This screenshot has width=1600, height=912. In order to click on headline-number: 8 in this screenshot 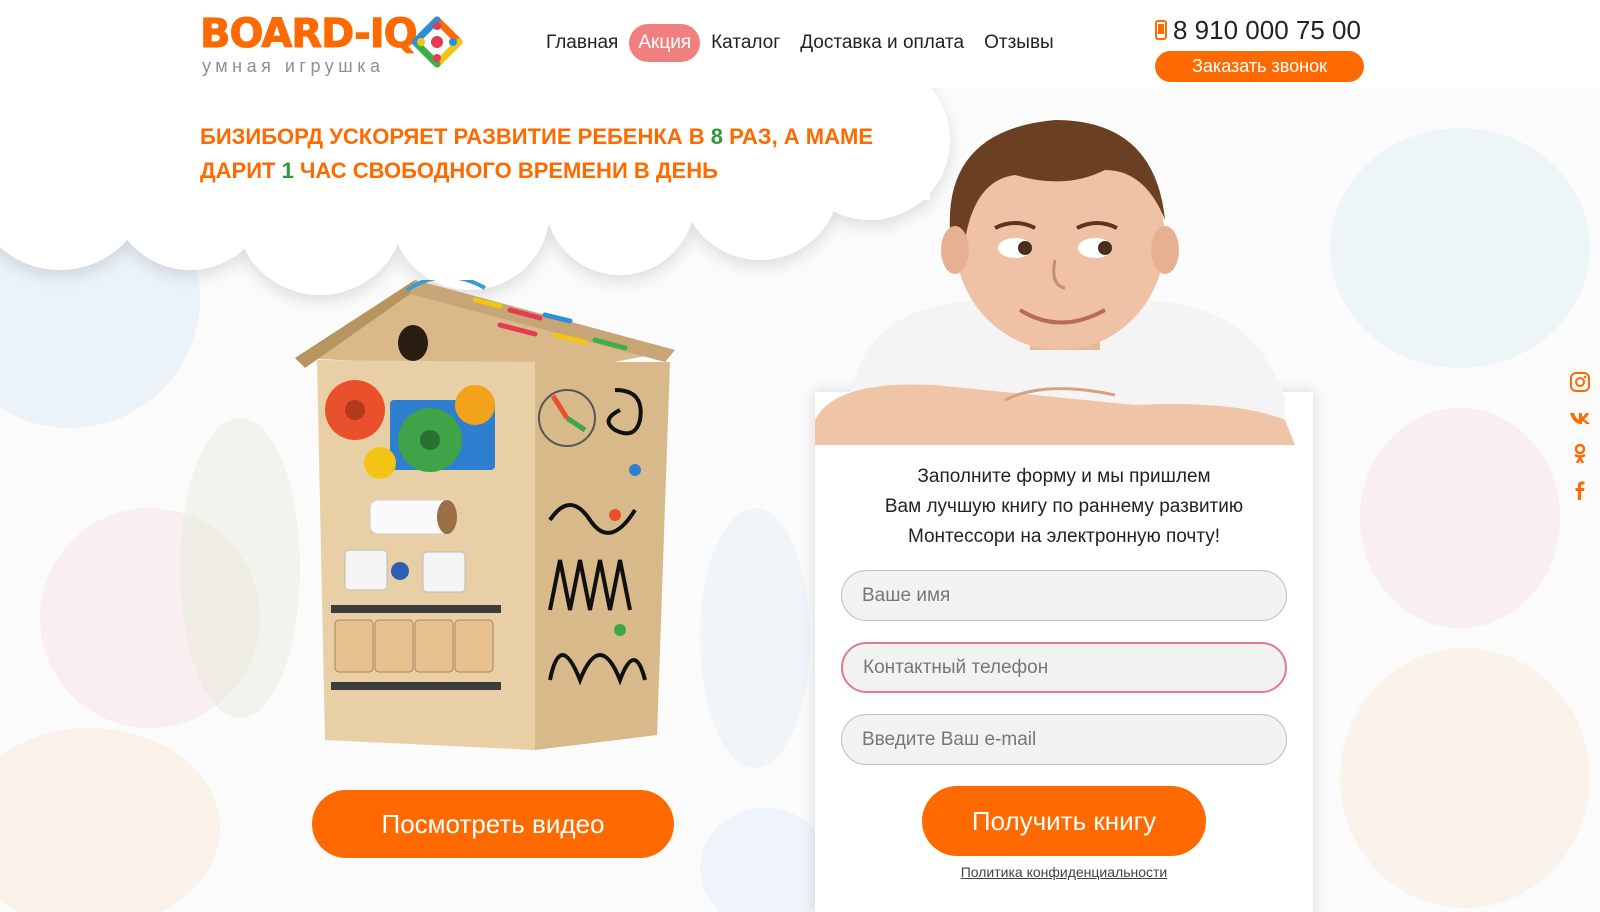, I will do `click(717, 136)`.